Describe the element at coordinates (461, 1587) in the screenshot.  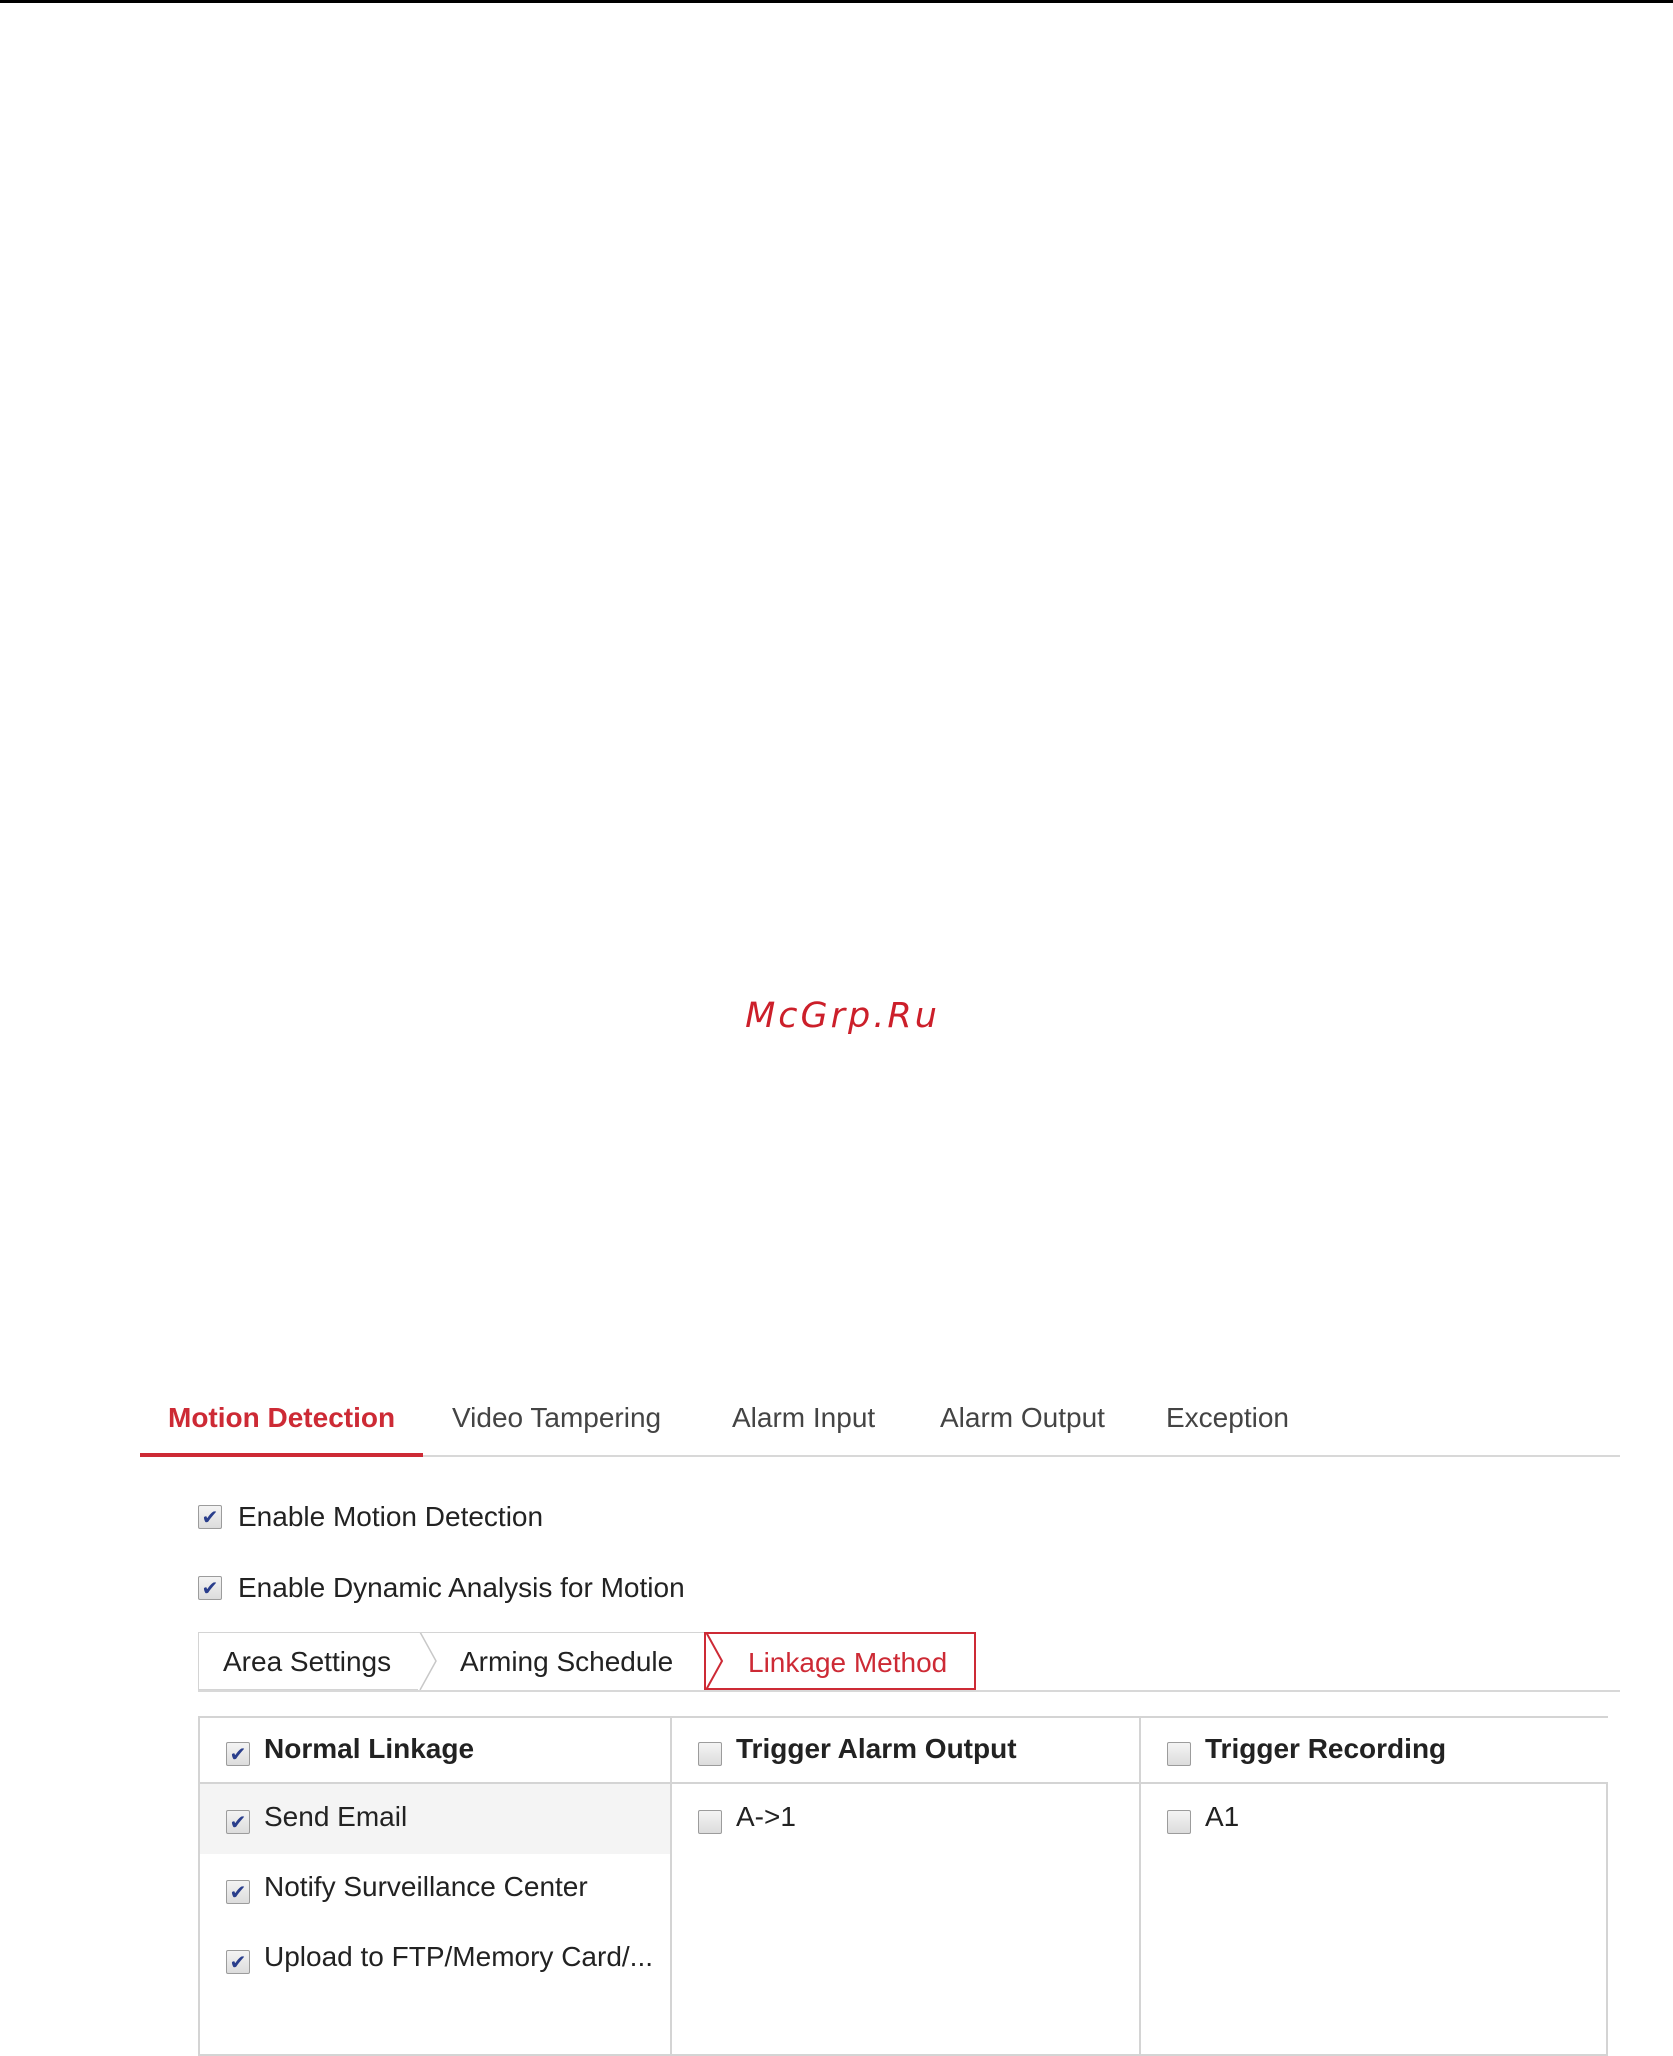
I see `enable-dynamic-analysis-label: Enable Dynamic Analysis for Motion` at that location.